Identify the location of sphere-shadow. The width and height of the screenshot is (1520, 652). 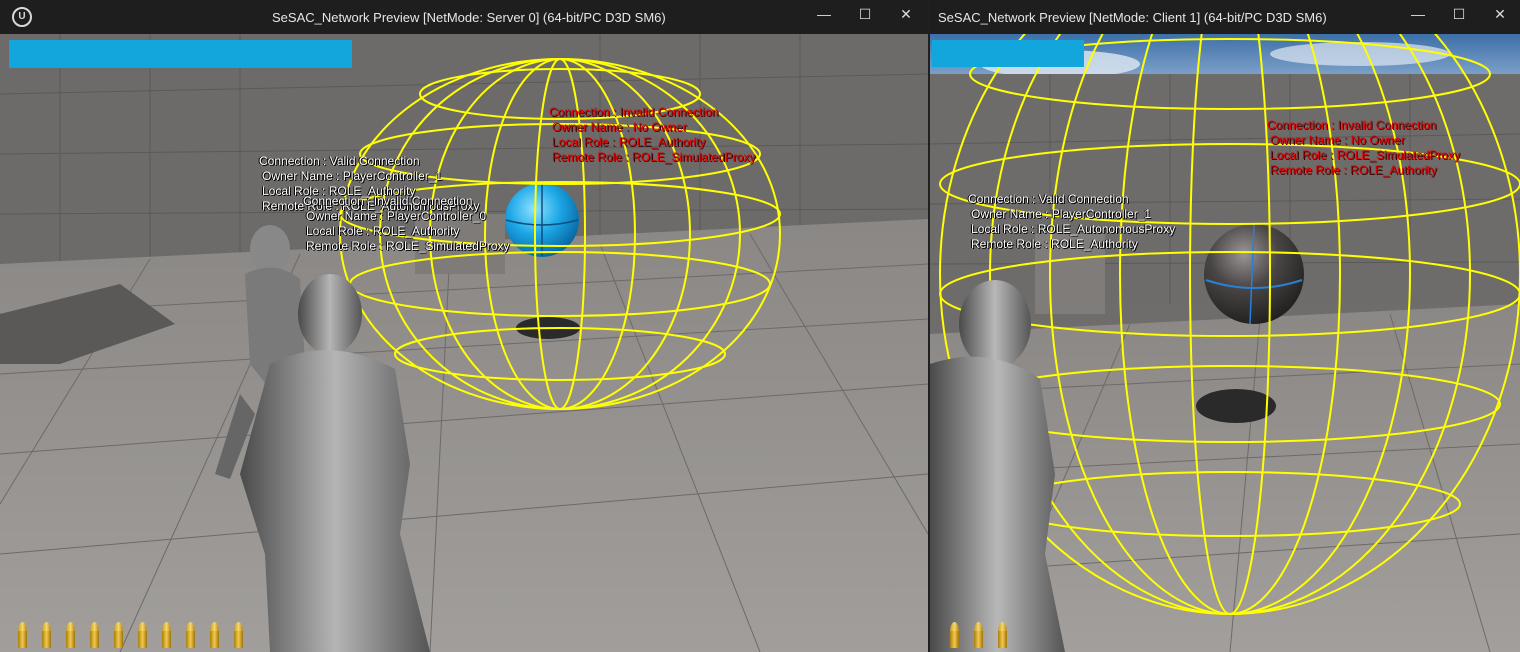
(1236, 406).